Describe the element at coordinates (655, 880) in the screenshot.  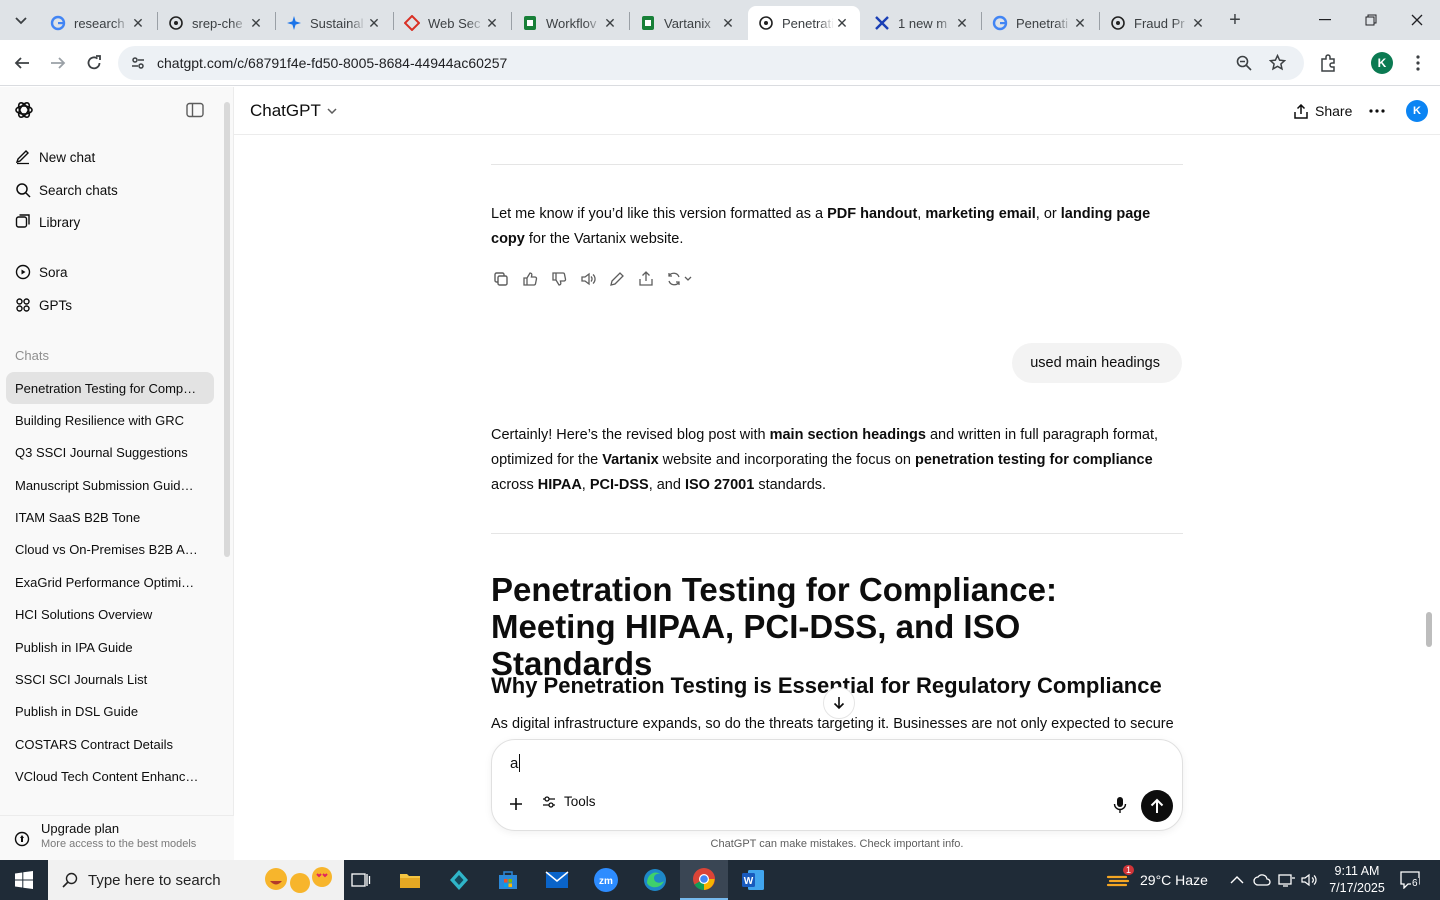
I see `edge-icon` at that location.